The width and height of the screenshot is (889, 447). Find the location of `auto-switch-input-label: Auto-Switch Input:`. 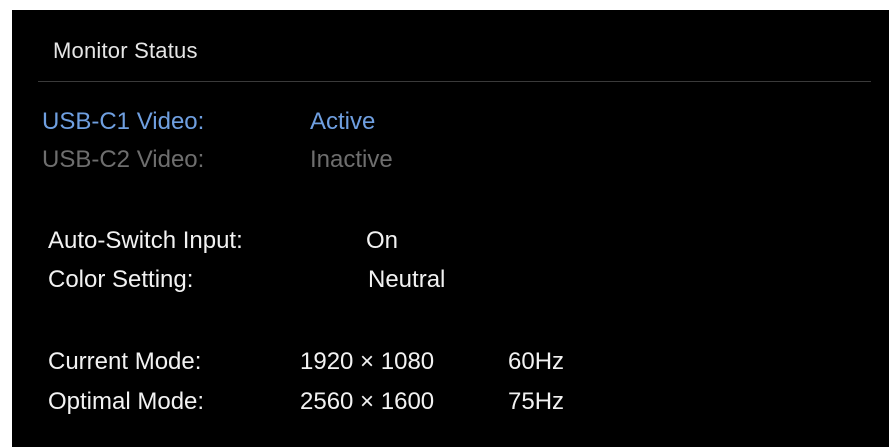

auto-switch-input-label: Auto-Switch Input: is located at coordinates (145, 240).